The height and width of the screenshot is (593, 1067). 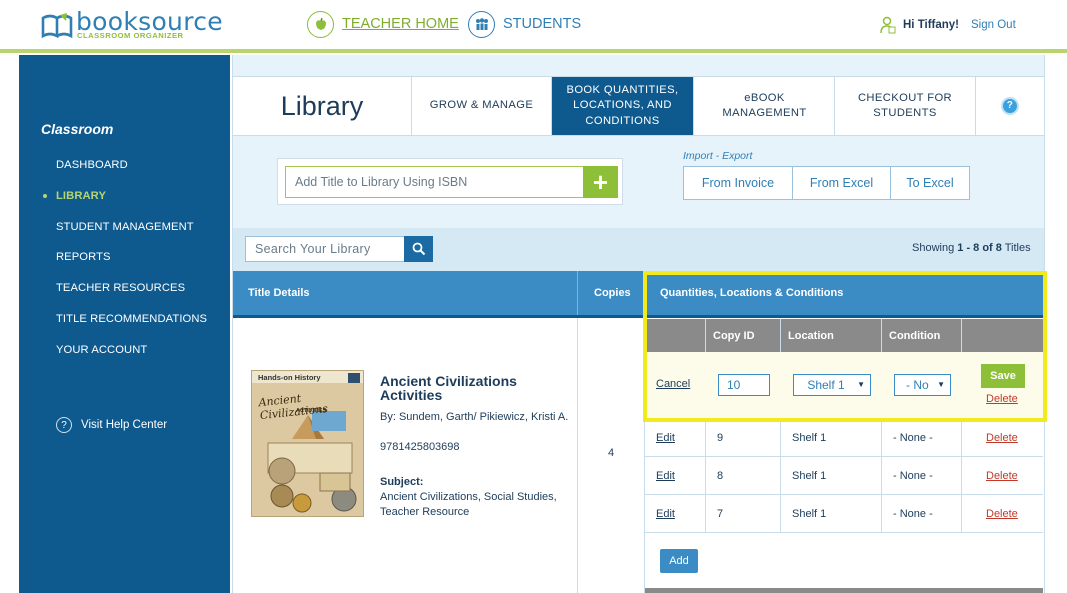 I want to click on copies-count: 4, so click(x=611, y=453).